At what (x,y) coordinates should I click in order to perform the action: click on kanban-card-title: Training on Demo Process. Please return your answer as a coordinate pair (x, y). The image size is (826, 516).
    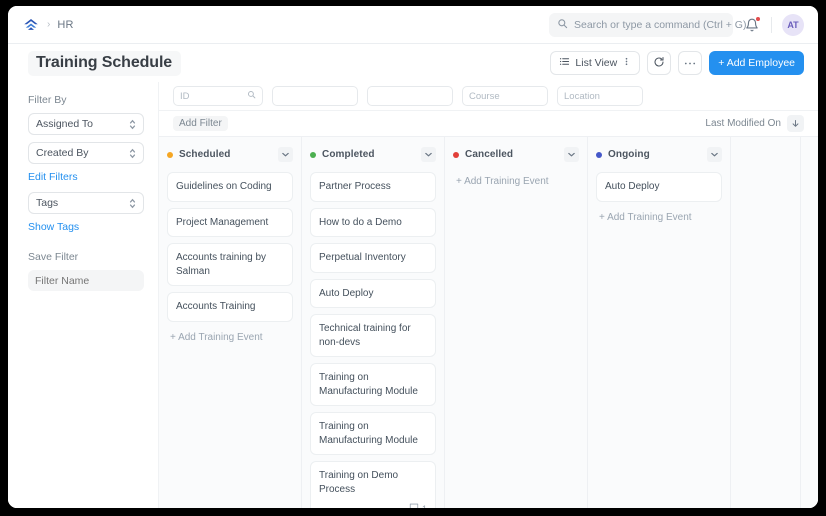
    Looking at the image, I should click on (359, 482).